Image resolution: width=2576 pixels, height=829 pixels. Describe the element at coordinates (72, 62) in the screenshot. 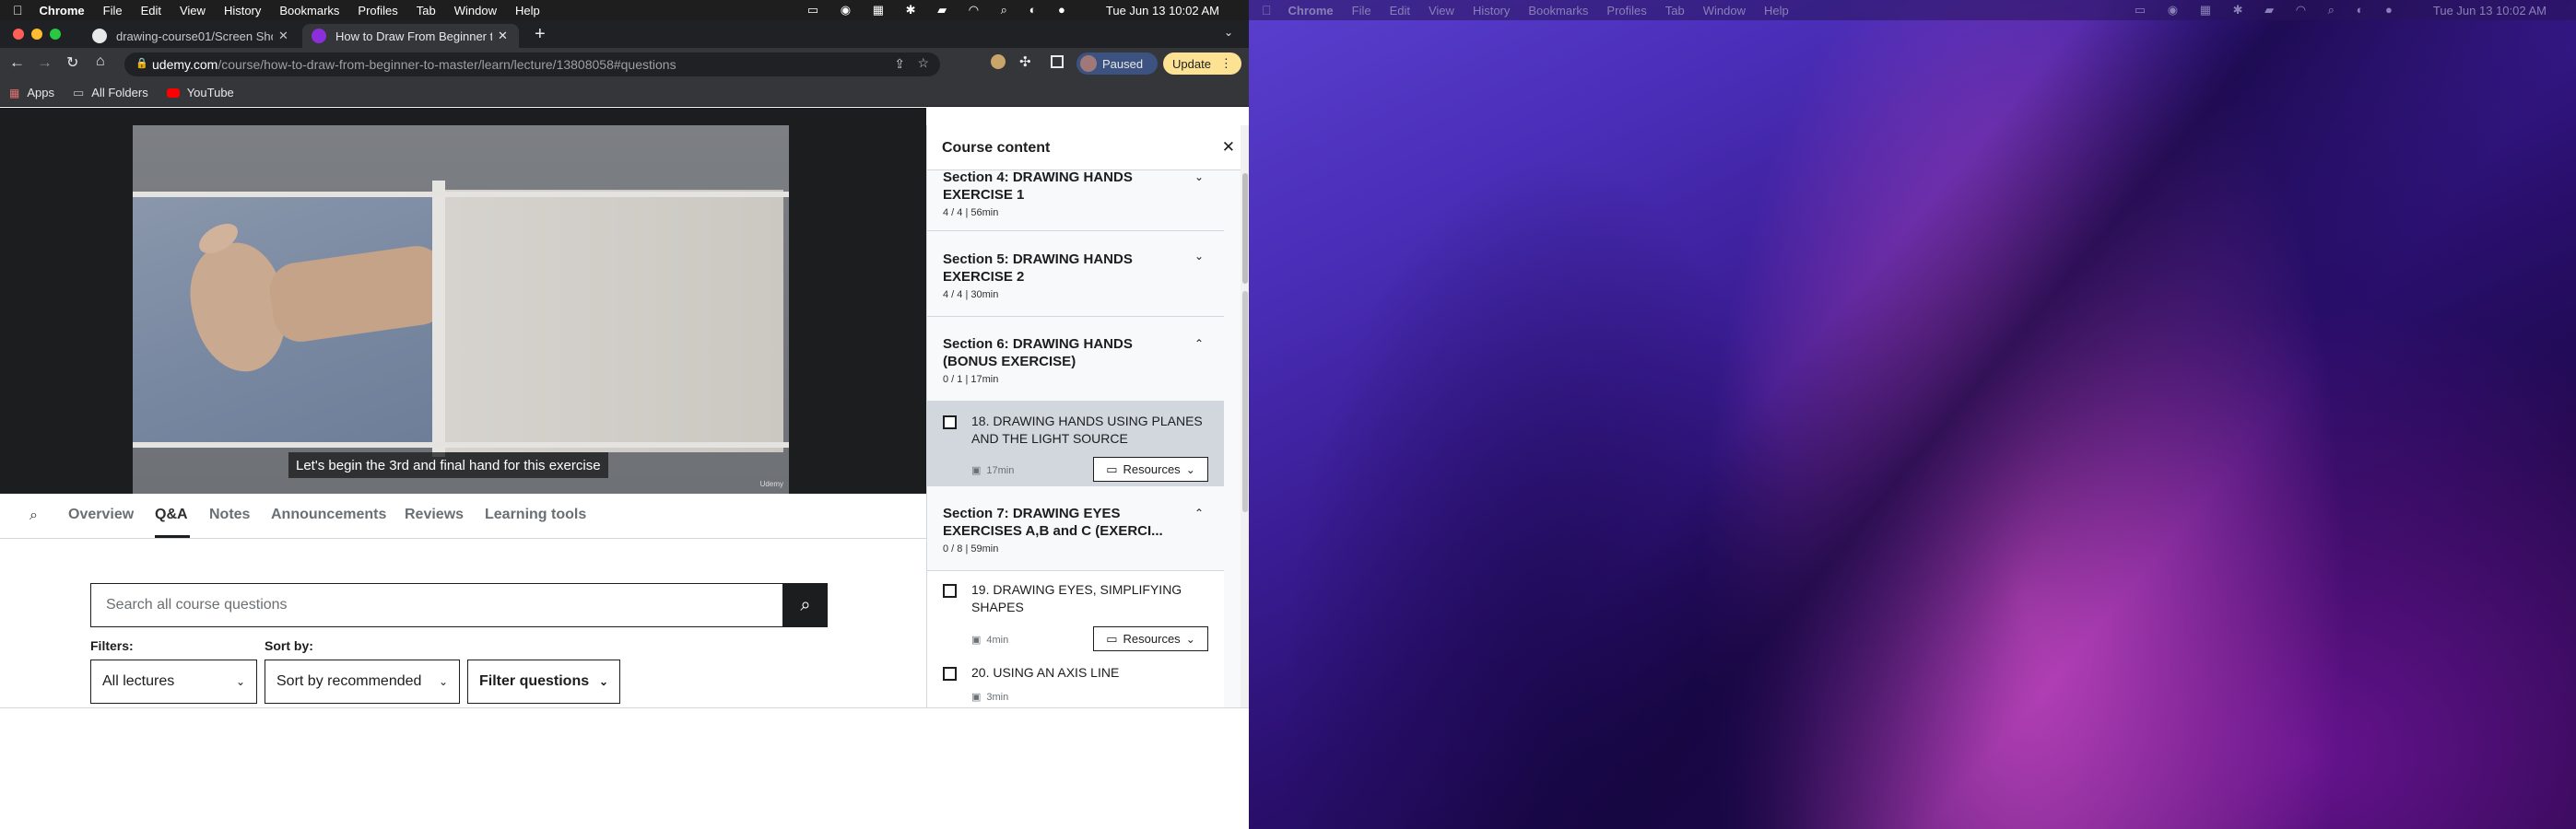

I see `reload-icon: ↻` at that location.